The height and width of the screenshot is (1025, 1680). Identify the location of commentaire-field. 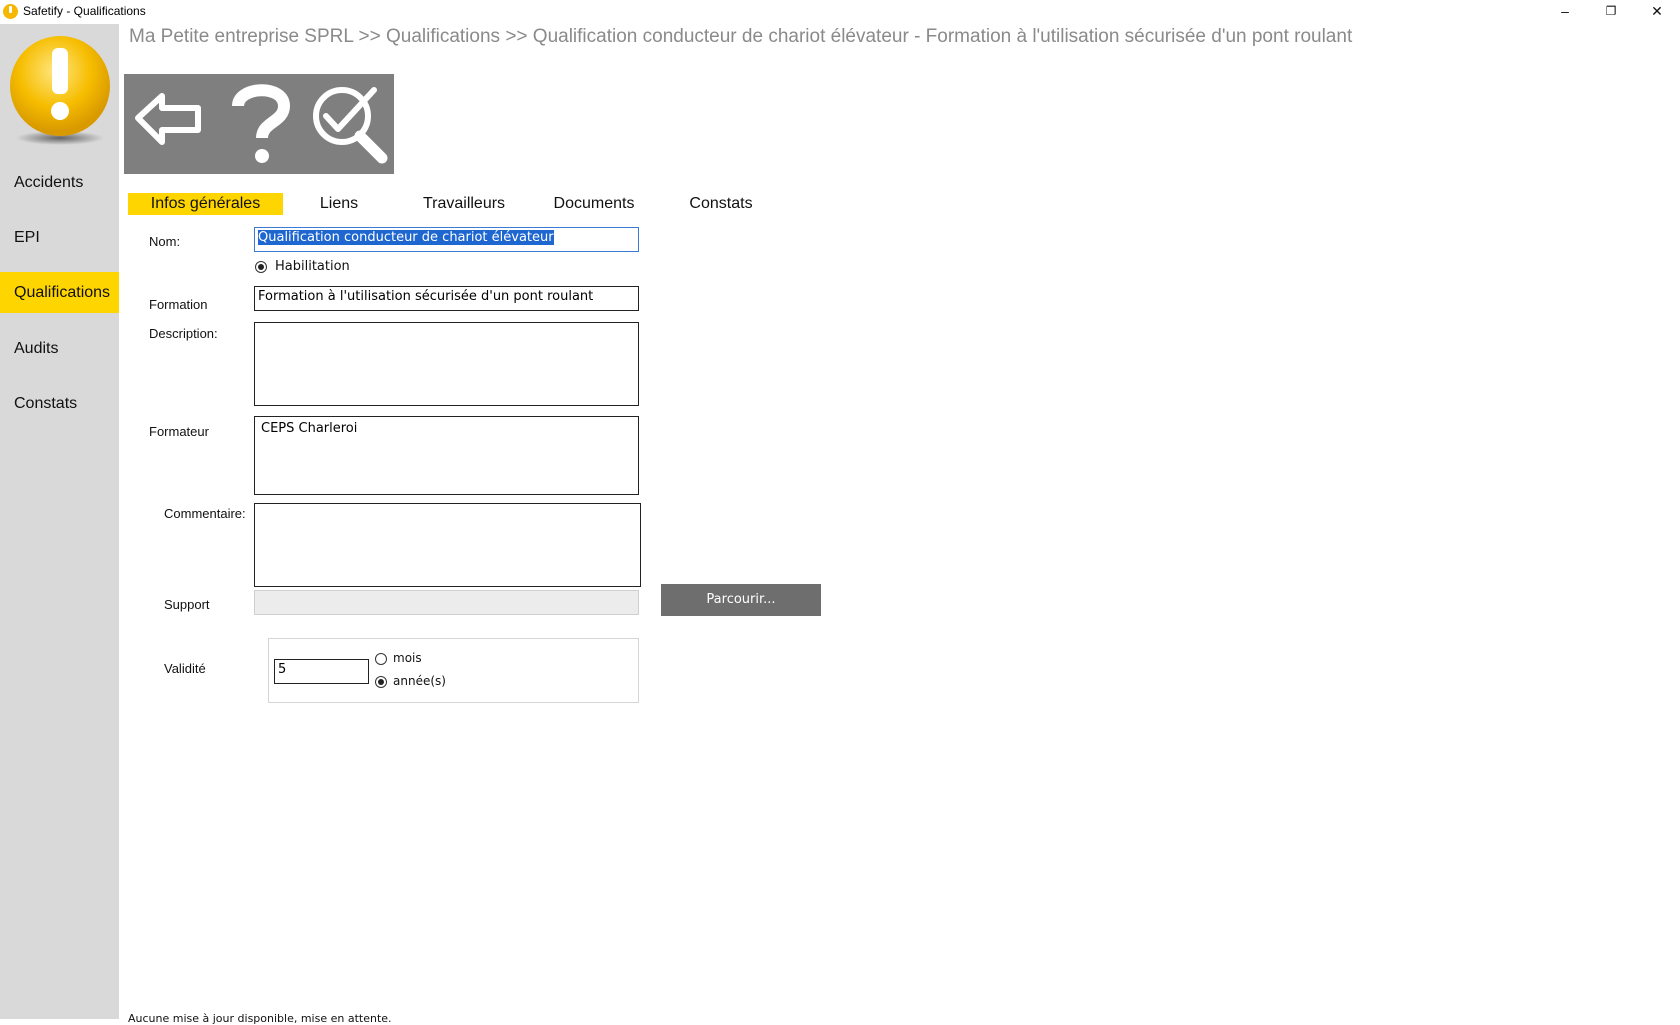
(447, 545).